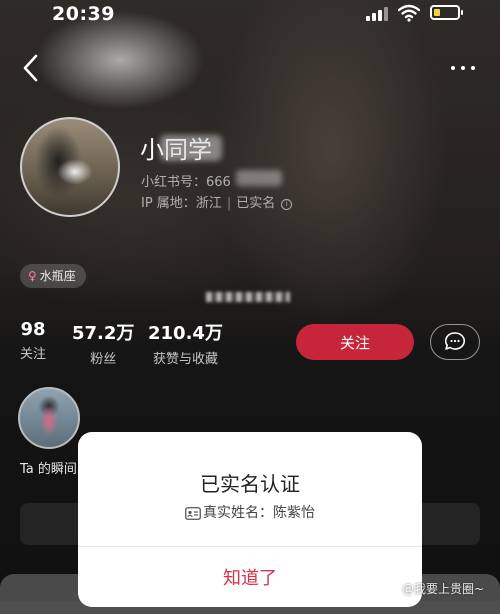 This screenshot has height=614, width=500. I want to click on stat-likes-collects: 210.4万 获赞与收藏, so click(185, 343).